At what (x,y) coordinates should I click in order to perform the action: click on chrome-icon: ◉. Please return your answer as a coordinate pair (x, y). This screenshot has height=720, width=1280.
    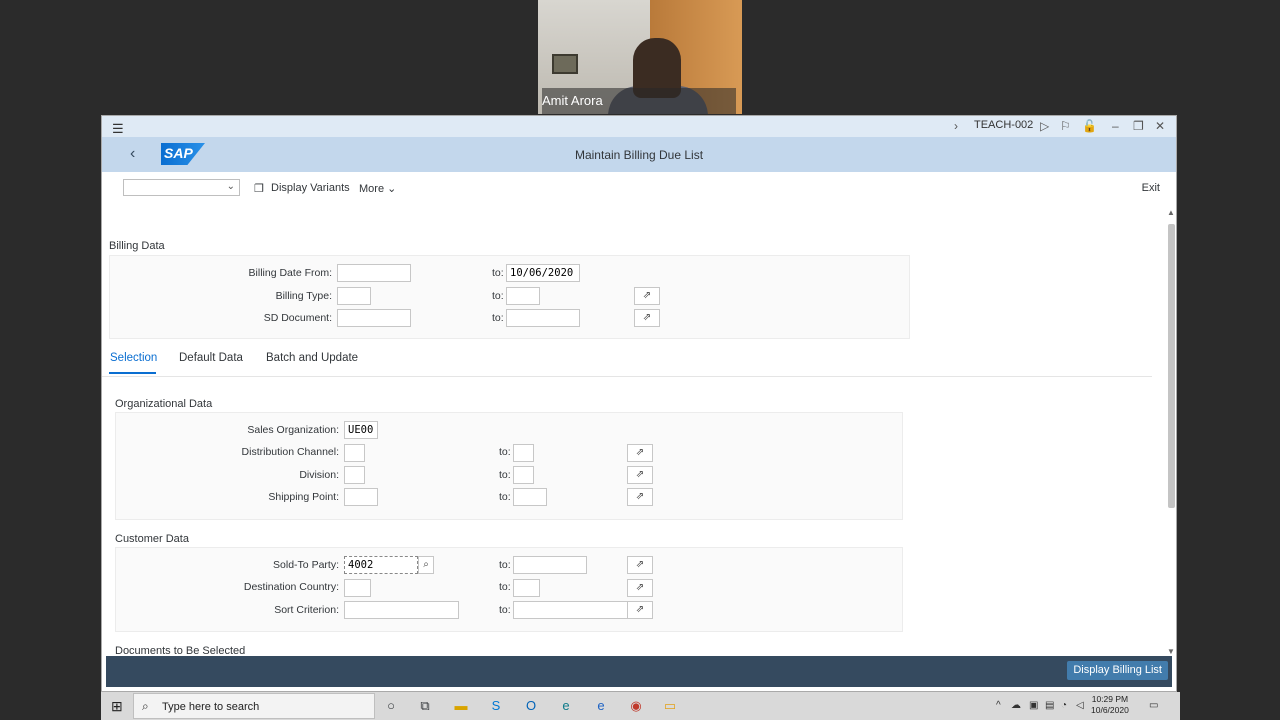
    Looking at the image, I should click on (636, 706).